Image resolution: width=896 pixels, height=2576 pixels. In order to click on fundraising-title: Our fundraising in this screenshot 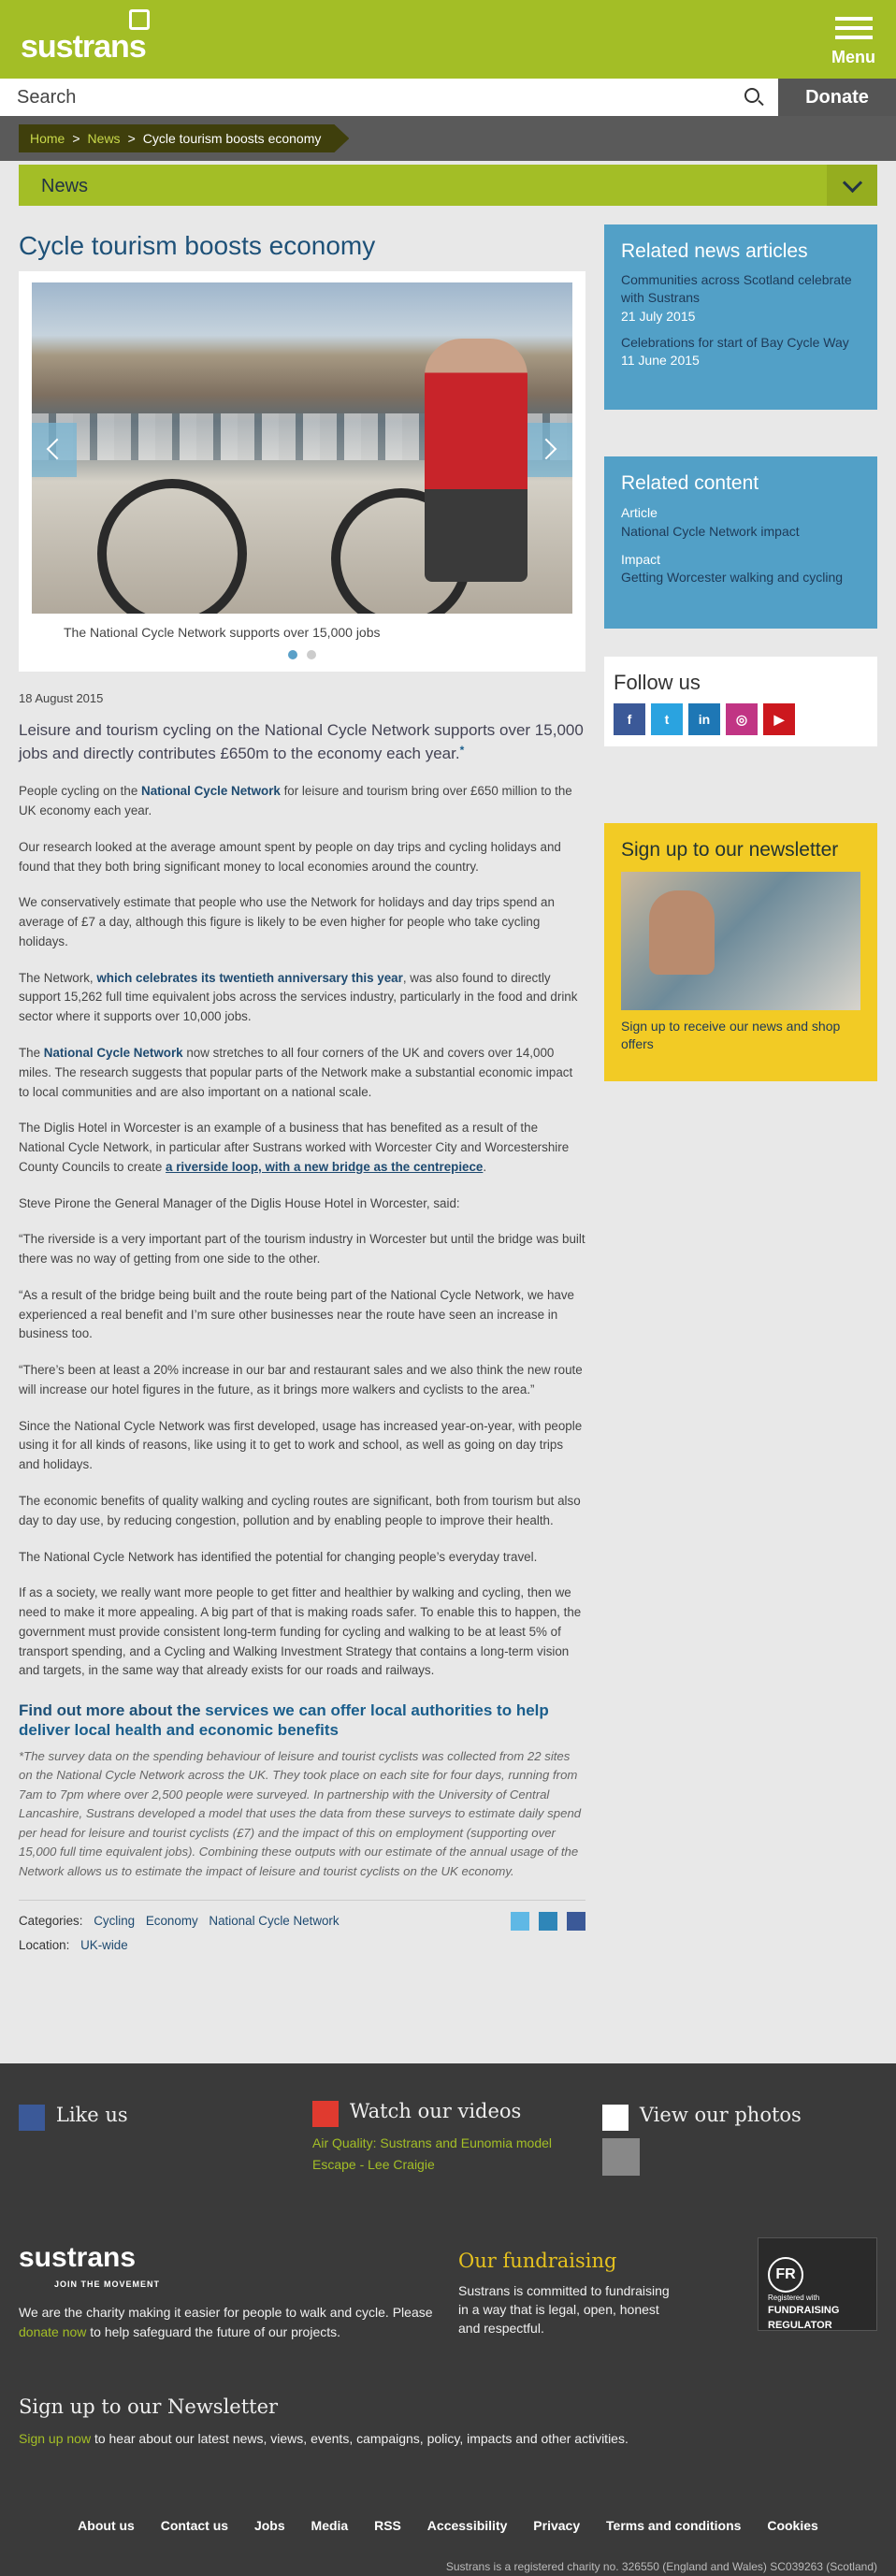, I will do `click(537, 2261)`.